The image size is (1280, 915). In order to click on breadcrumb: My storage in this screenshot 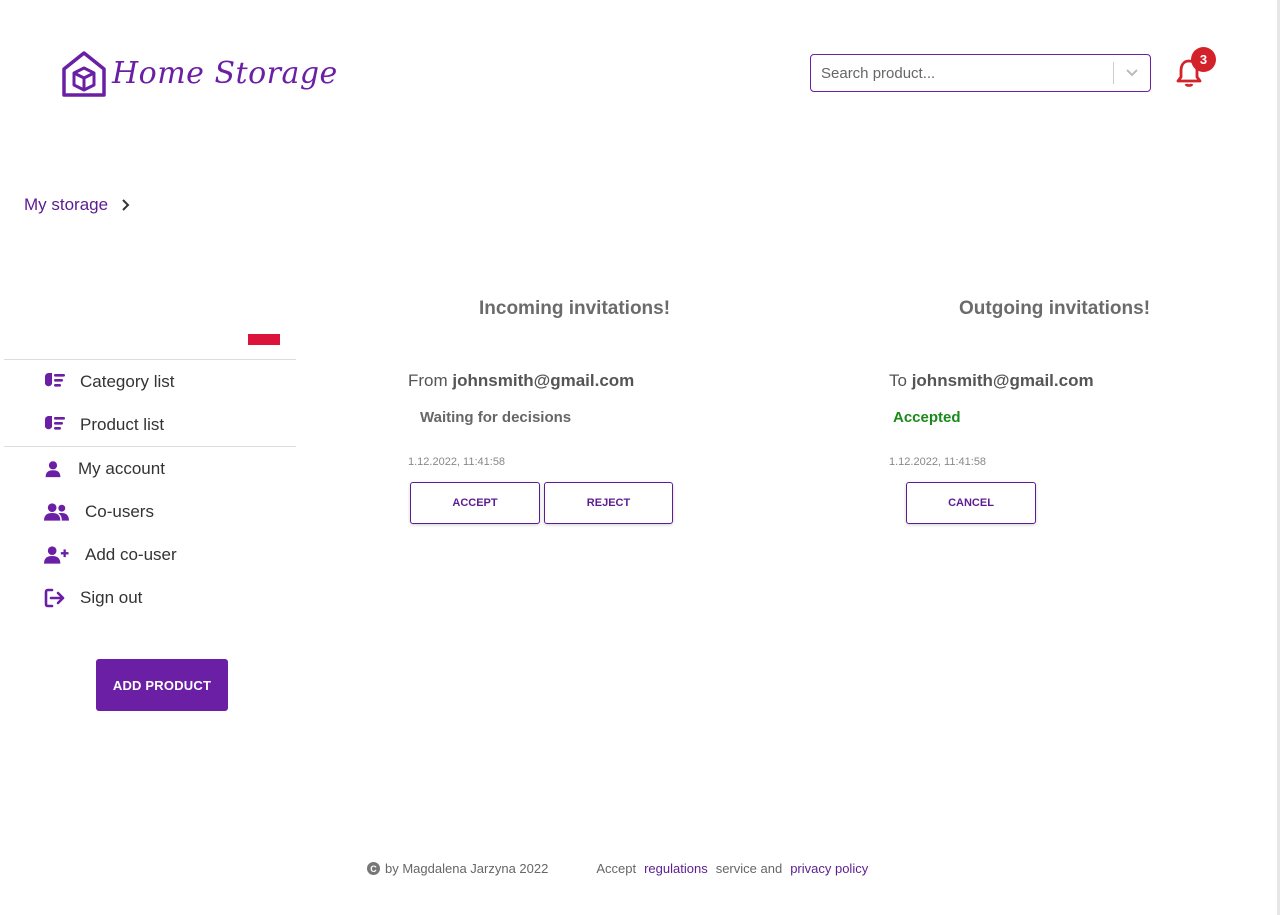, I will do `click(78, 205)`.